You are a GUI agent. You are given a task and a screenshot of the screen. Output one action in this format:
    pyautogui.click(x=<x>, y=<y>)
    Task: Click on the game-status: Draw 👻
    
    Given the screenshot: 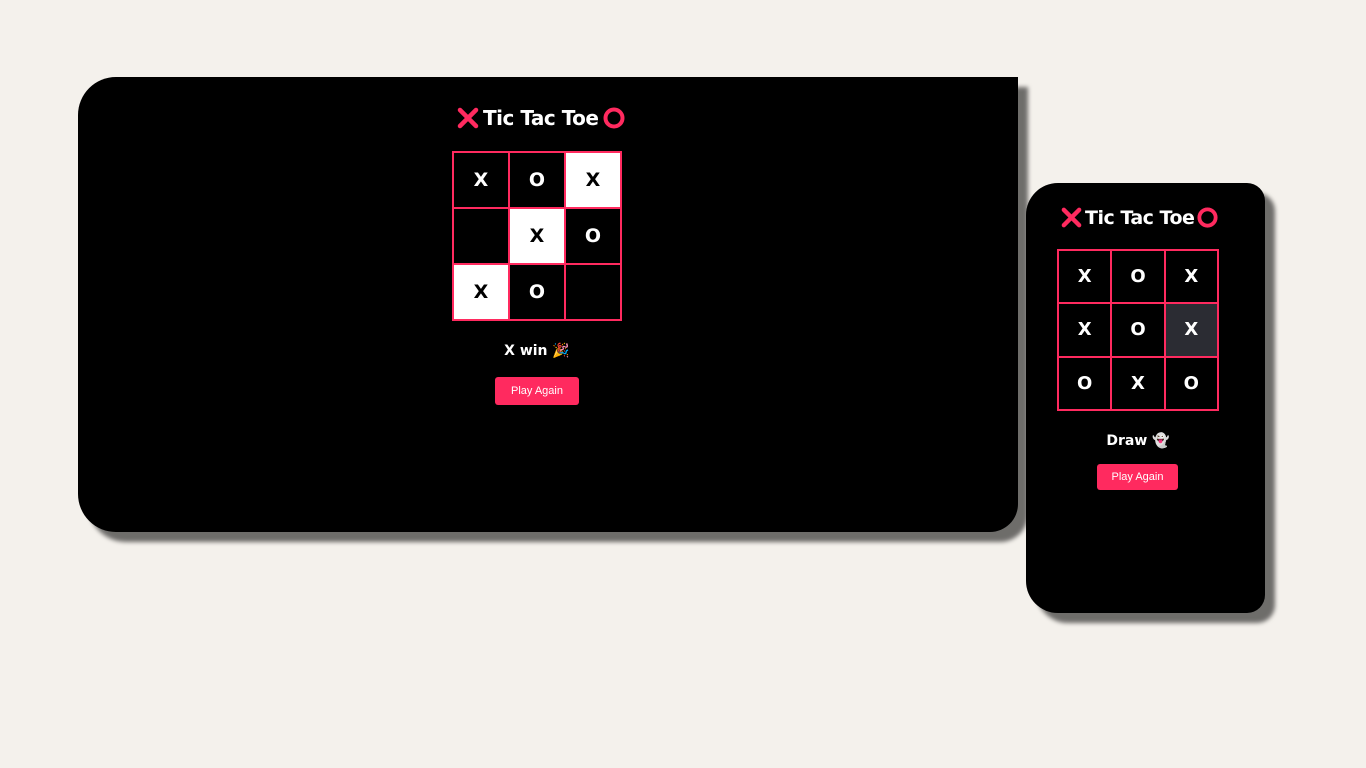 What is the action you would take?
    pyautogui.click(x=1138, y=441)
    